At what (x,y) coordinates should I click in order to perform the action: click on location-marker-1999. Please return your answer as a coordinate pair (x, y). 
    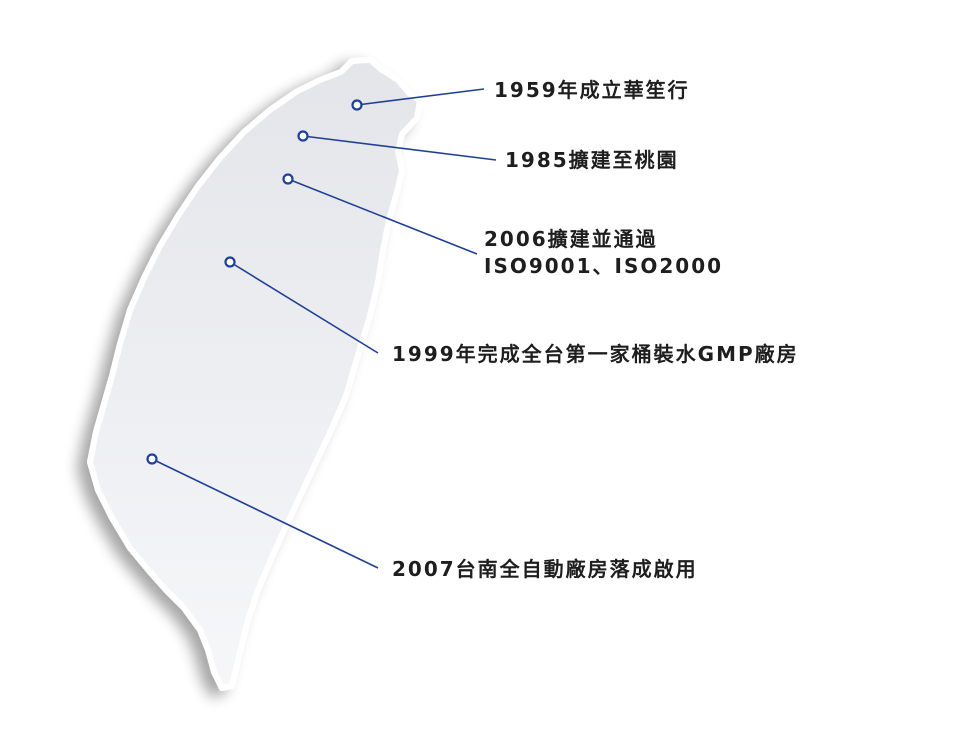
    Looking at the image, I should click on (230, 262).